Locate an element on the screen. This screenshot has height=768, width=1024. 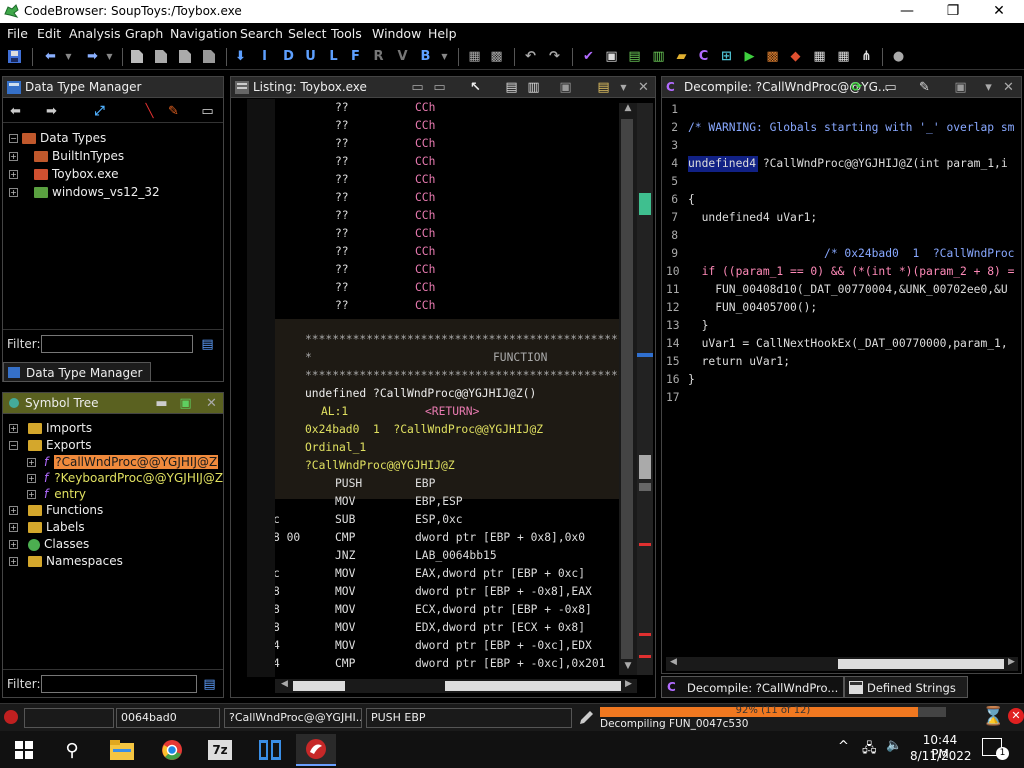
symbol-filter-input is located at coordinates (119, 684).